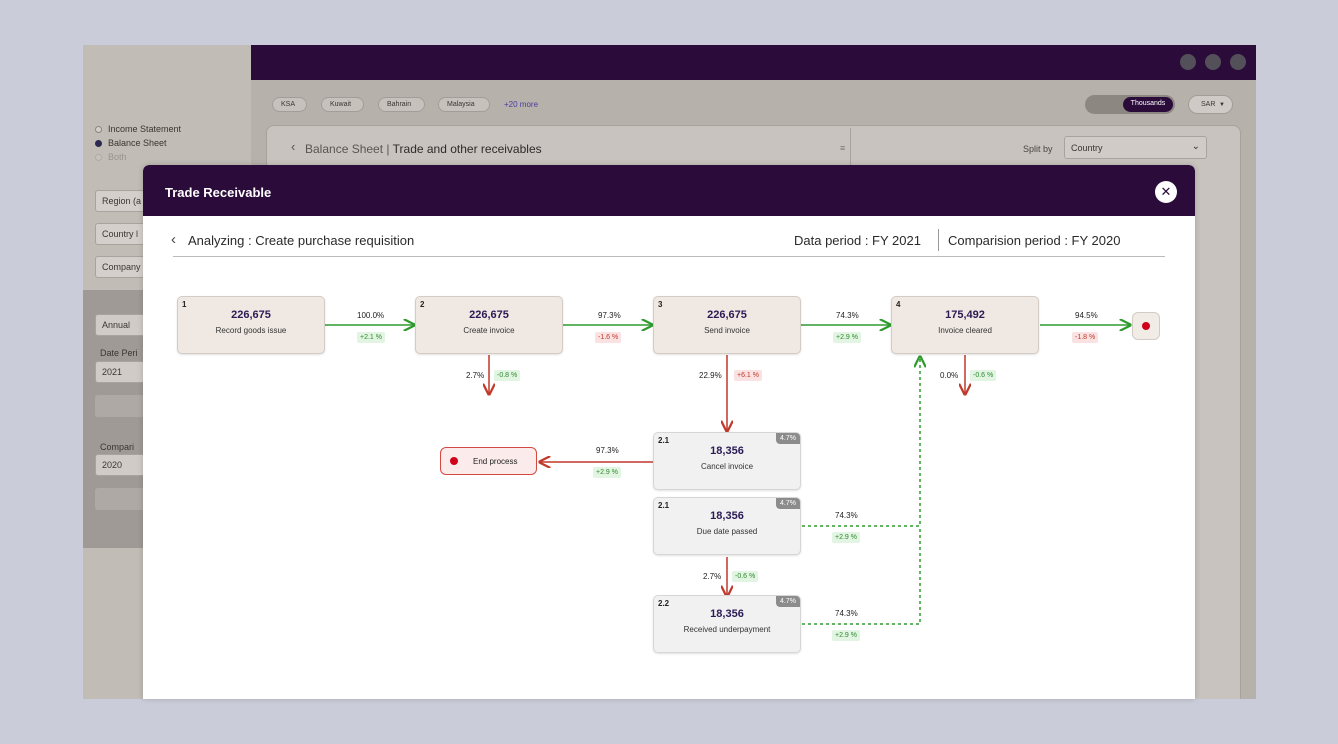 Image resolution: width=1338 pixels, height=744 pixels. What do you see at coordinates (748, 375) in the screenshot?
I see `edge-delta-badge: +6.1 %` at bounding box center [748, 375].